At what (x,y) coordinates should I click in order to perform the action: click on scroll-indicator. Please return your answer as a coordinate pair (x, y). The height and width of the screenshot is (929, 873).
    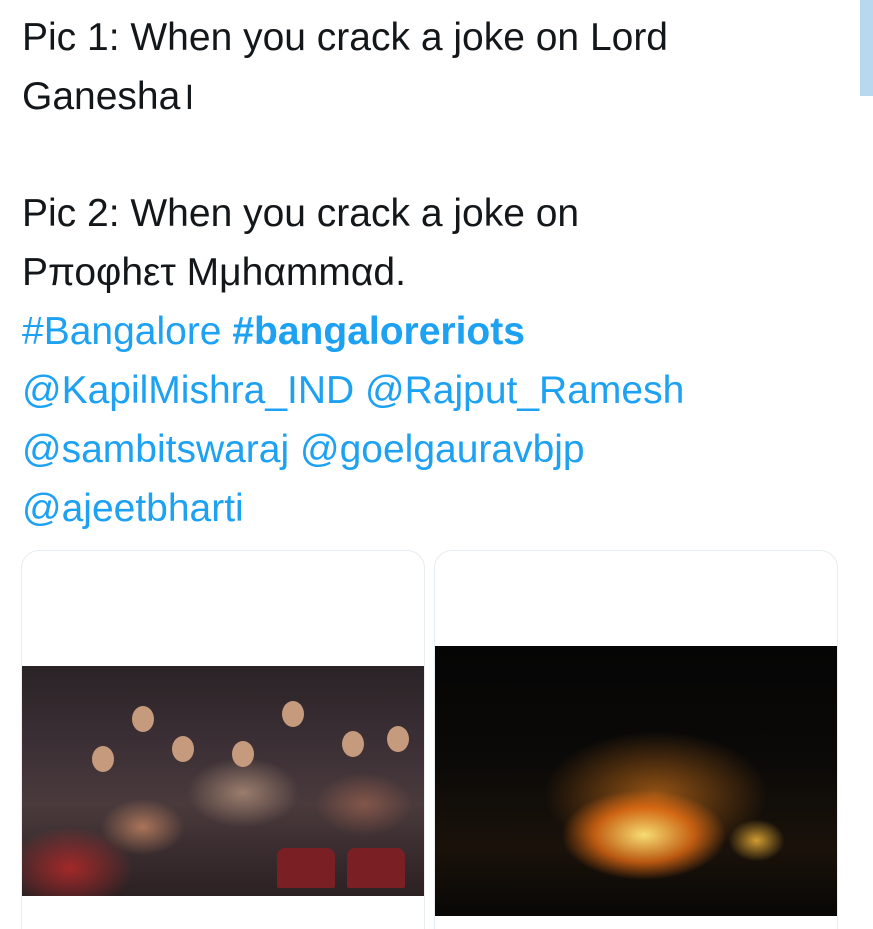
    Looking at the image, I should click on (866, 48).